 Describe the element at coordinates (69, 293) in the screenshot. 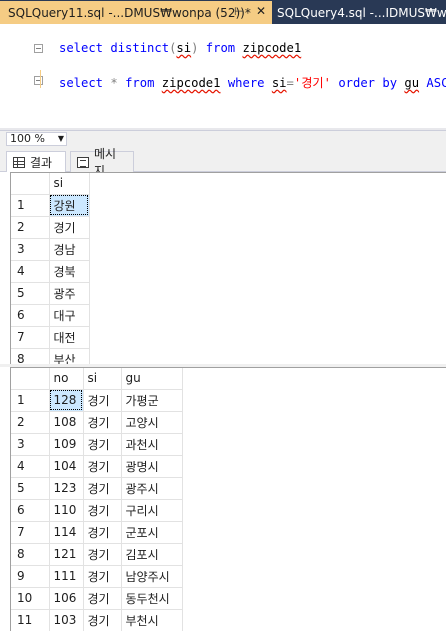

I see `table-cell: 광주` at that location.